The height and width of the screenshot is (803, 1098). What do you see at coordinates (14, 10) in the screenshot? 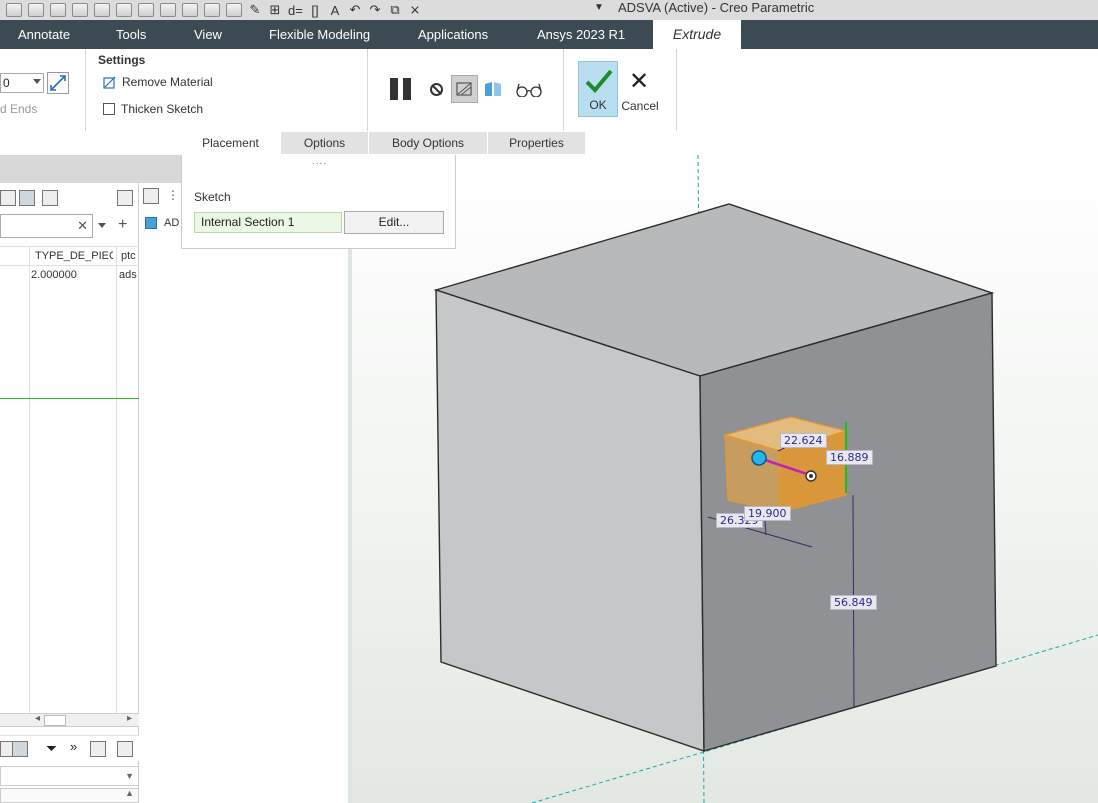
I see `save-icon` at bounding box center [14, 10].